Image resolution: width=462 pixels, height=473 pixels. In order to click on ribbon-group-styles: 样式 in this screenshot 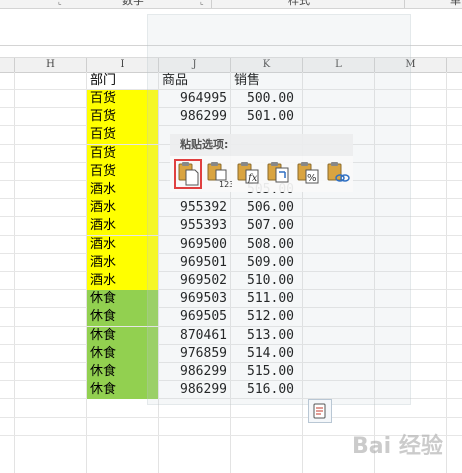, I will do `click(299, 3)`.